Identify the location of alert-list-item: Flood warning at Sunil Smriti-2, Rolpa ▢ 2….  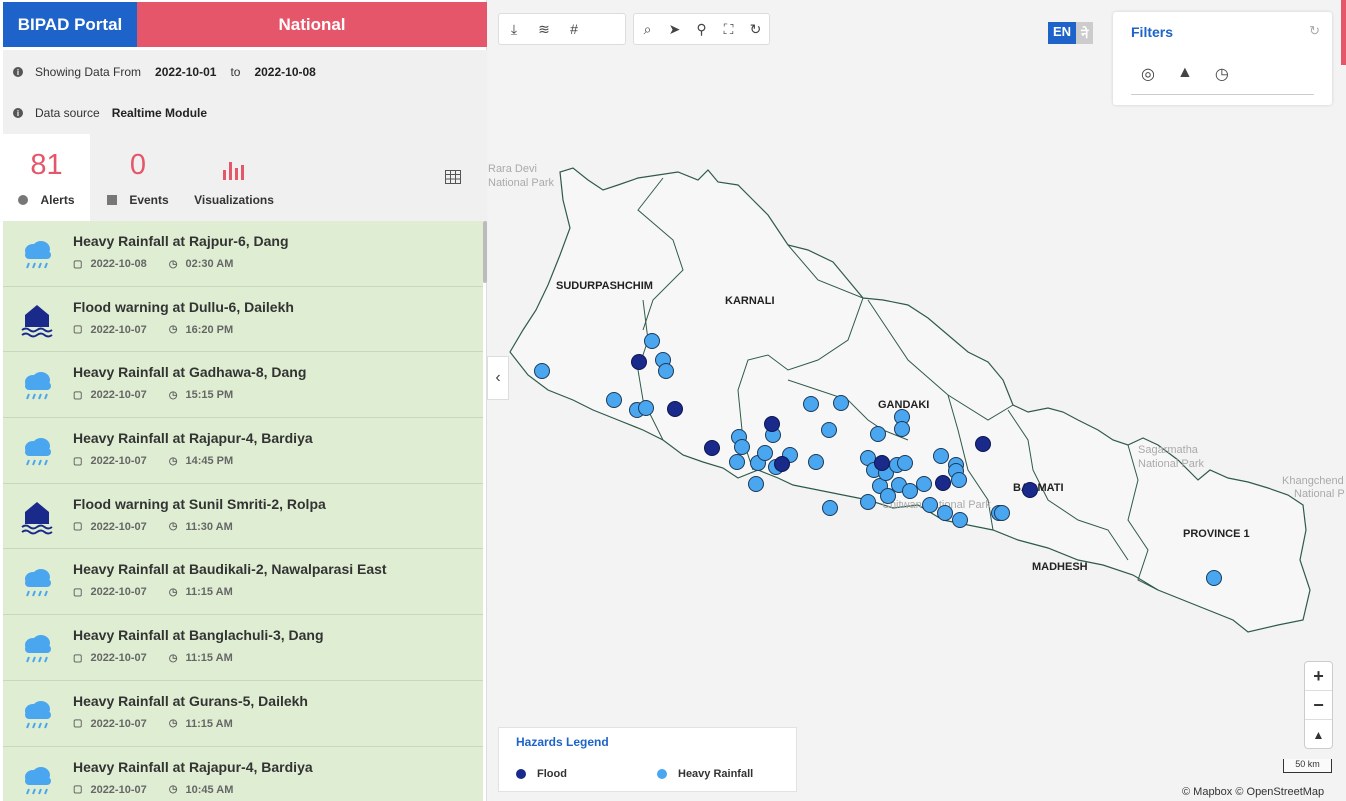
(243, 516).